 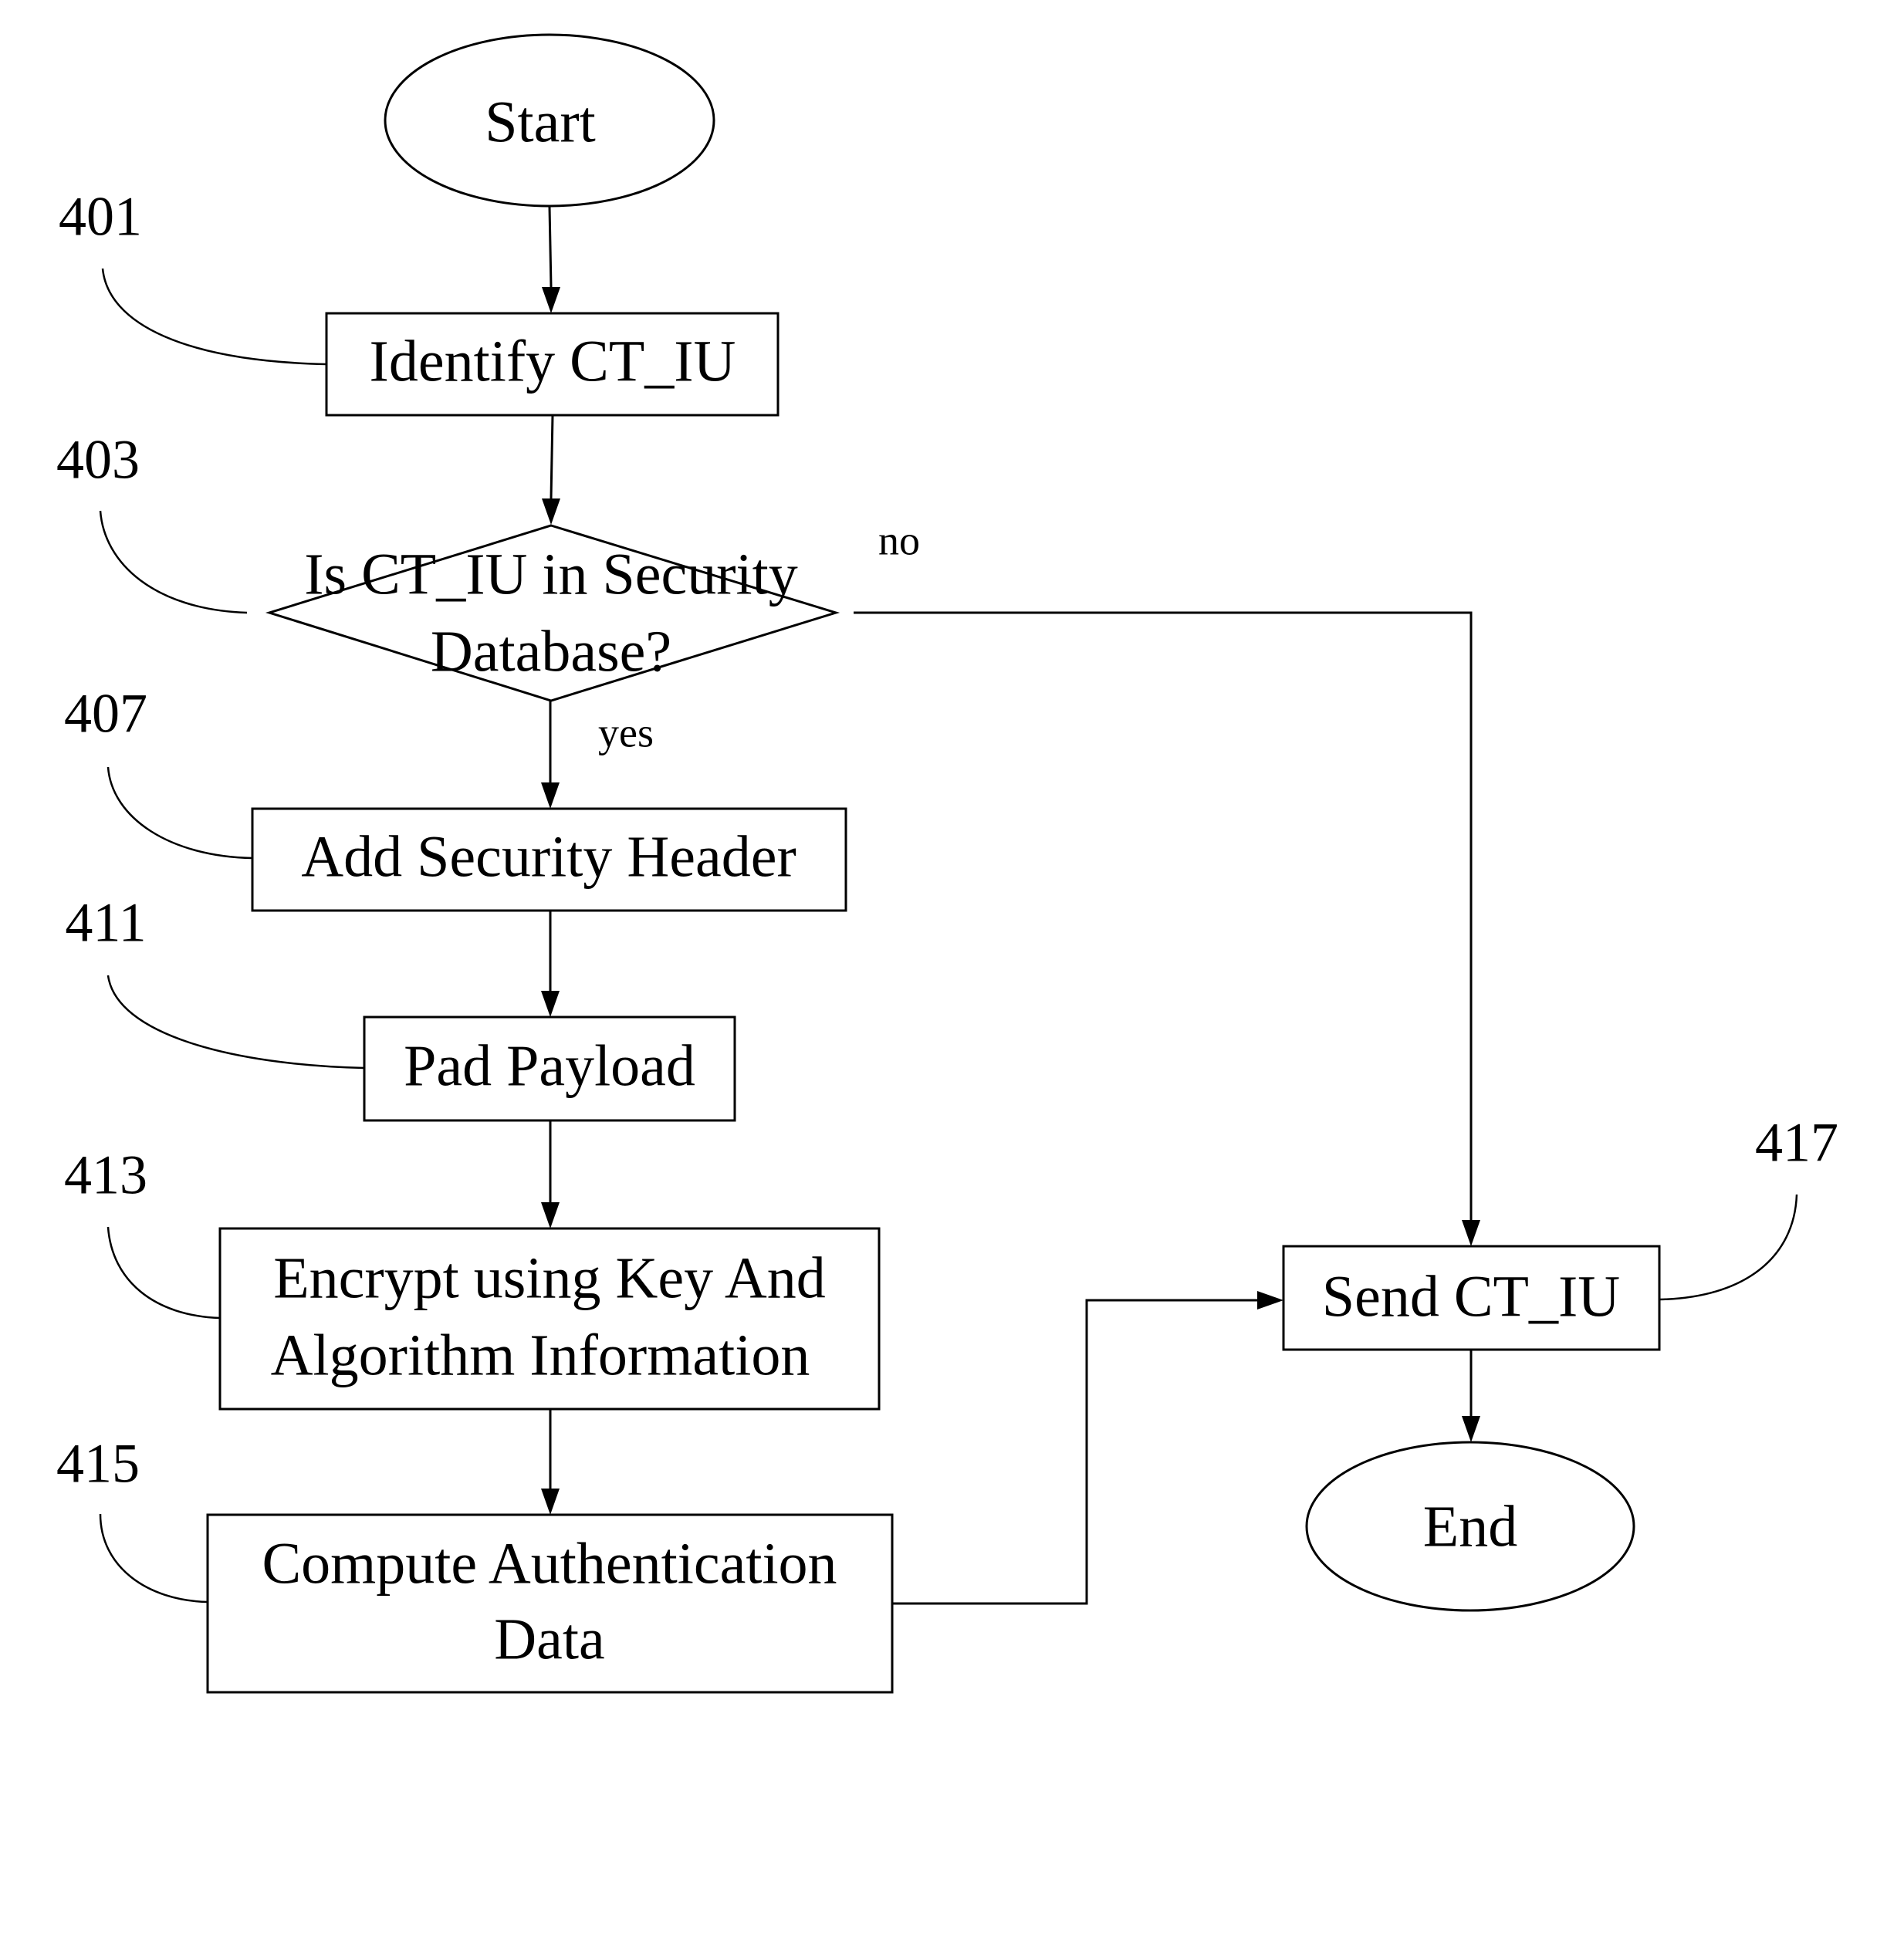 I want to click on start-label: Start, so click(x=540, y=122).